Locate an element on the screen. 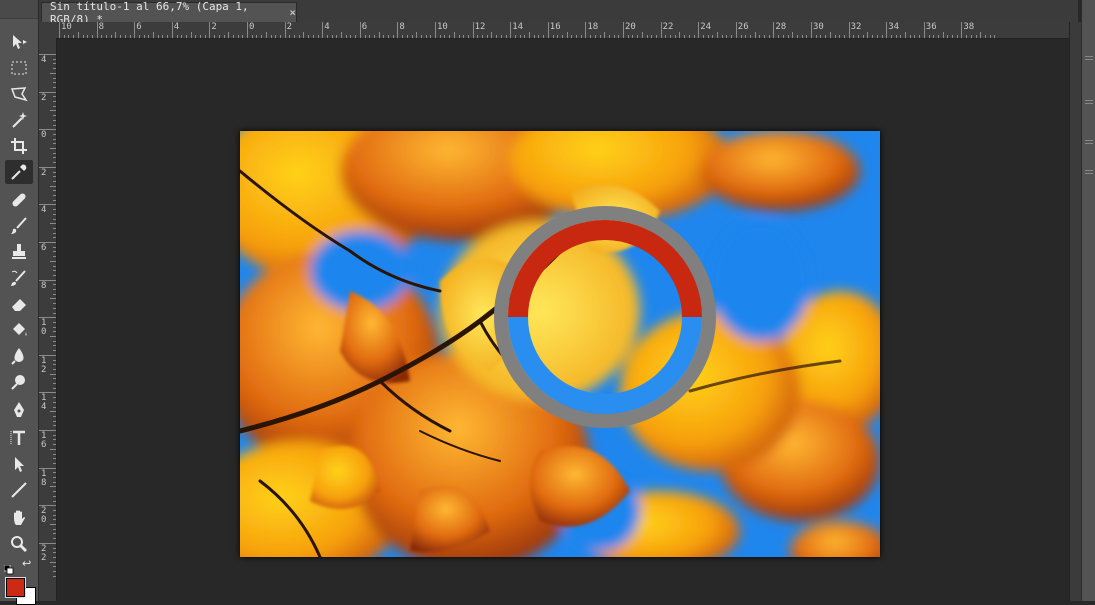 The width and height of the screenshot is (1095, 605). clone-stamp-tool-icon is located at coordinates (19, 252).